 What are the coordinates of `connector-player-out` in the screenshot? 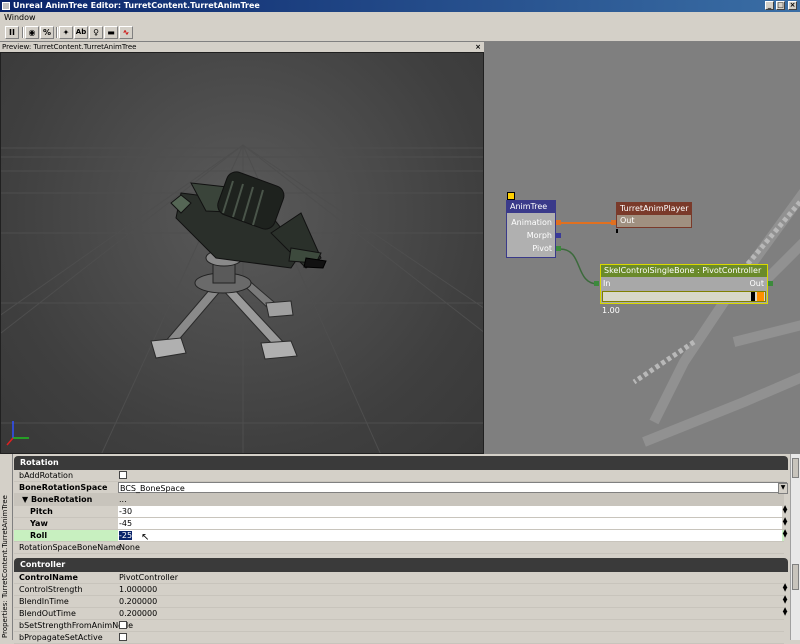 It's located at (613, 222).